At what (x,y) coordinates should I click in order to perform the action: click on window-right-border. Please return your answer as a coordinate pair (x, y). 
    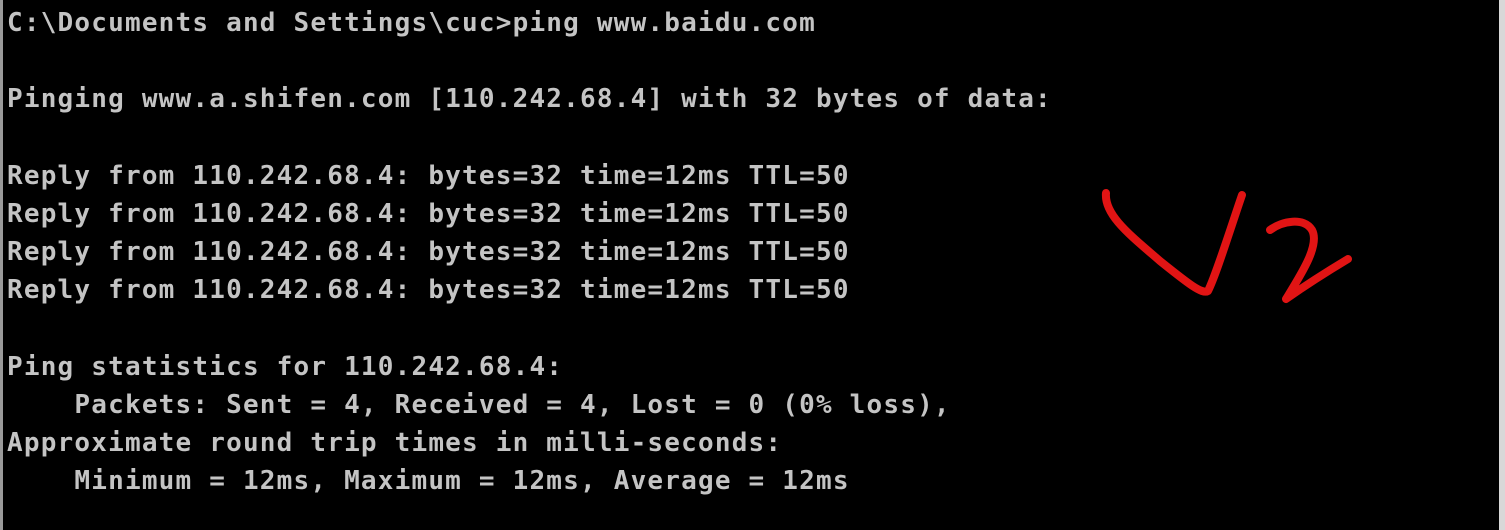
    Looking at the image, I should click on (1502, 265).